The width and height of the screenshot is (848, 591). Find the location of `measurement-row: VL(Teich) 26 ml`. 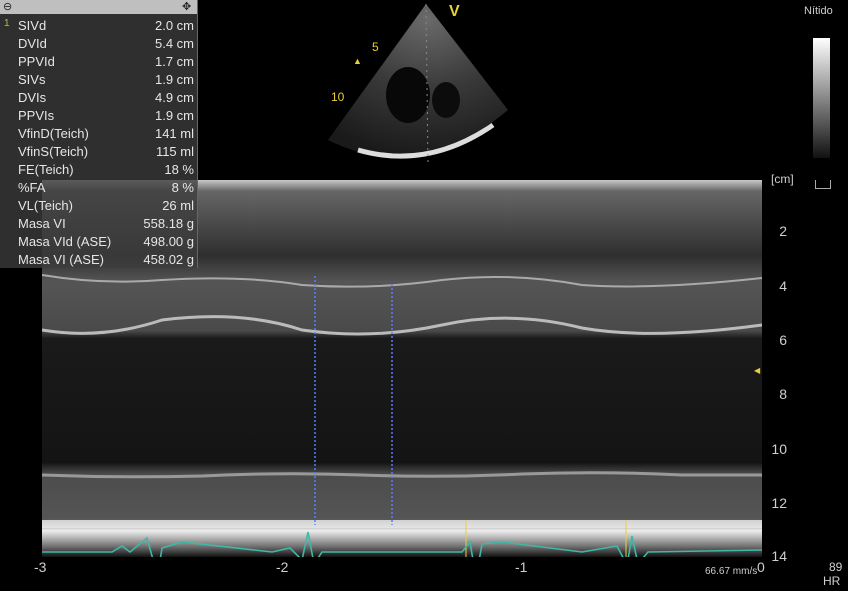

measurement-row: VL(Teich) 26 ml is located at coordinates (98, 207).